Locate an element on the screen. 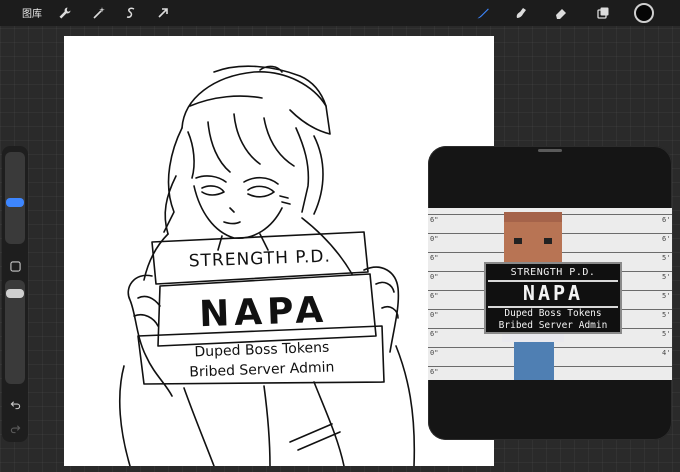 The width and height of the screenshot is (680, 472). brush-size-knob is located at coordinates (15, 202).